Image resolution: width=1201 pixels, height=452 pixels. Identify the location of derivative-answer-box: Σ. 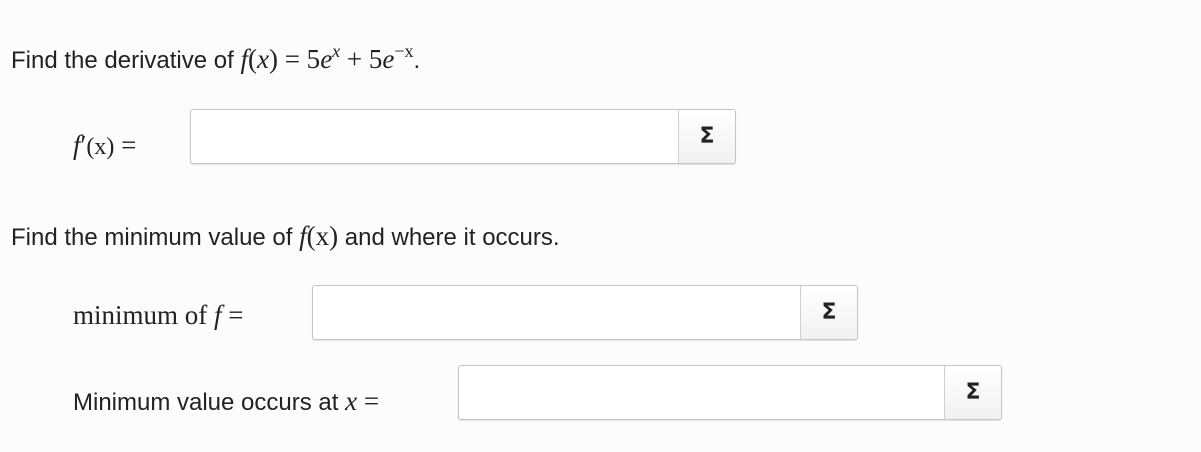
(463, 136).